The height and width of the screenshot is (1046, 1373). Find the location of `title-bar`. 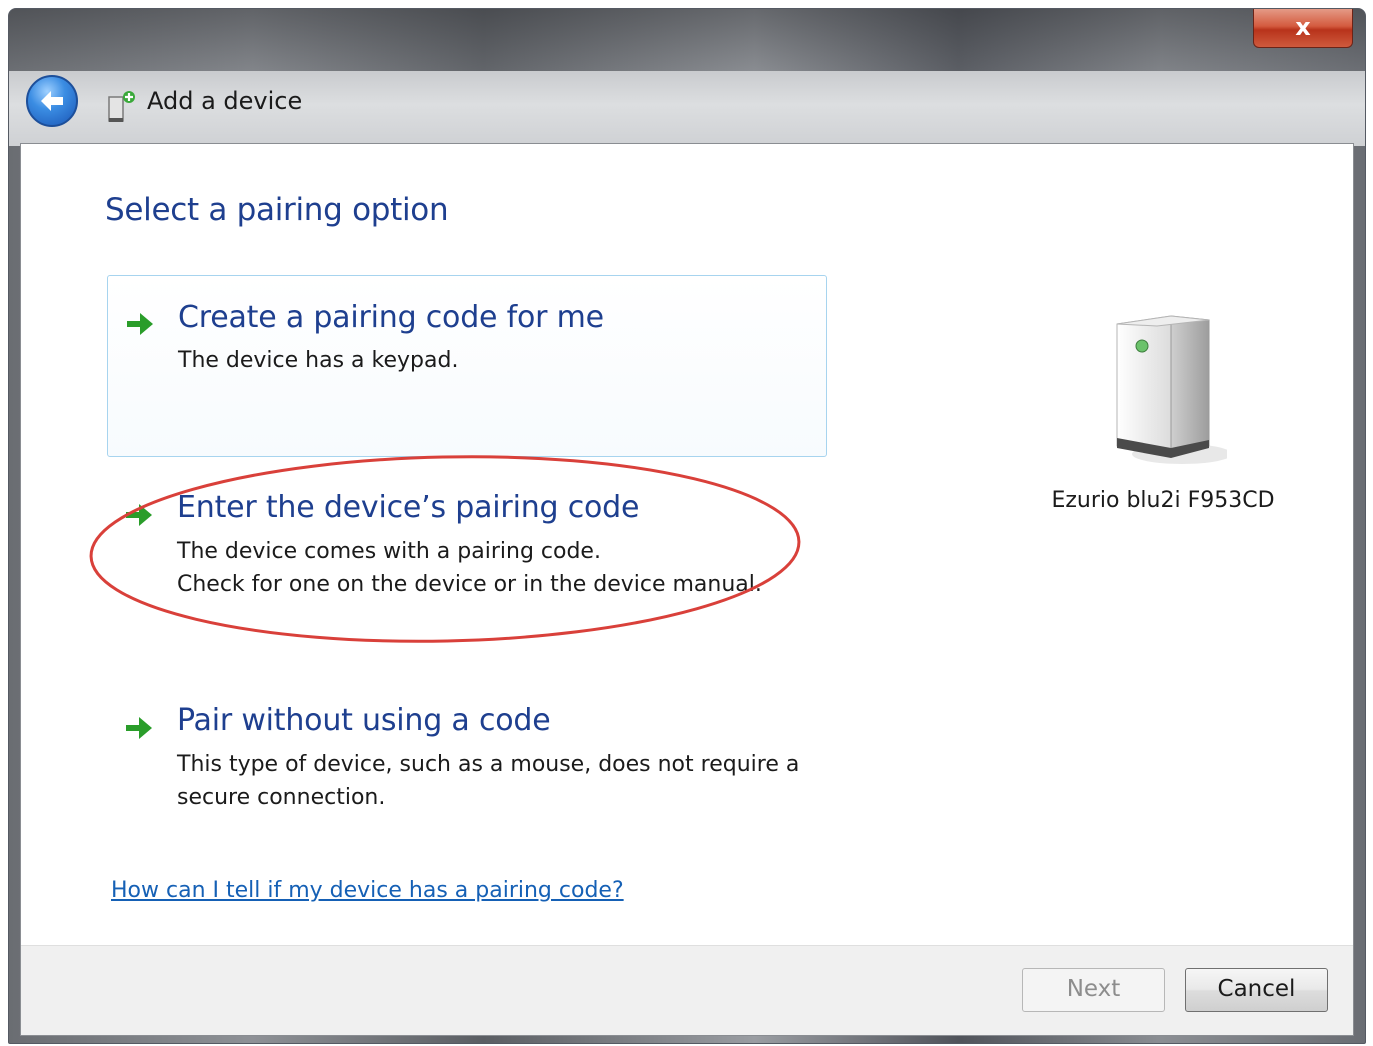

title-bar is located at coordinates (687, 44).